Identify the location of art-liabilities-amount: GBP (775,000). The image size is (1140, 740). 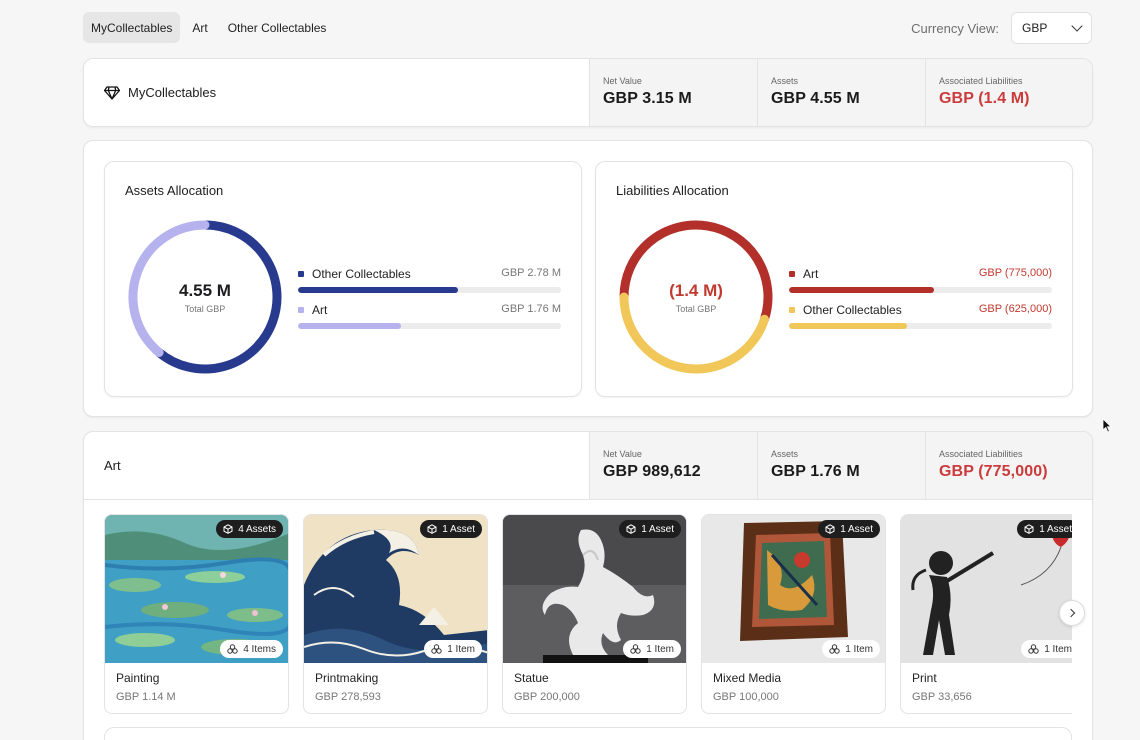
(993, 471).